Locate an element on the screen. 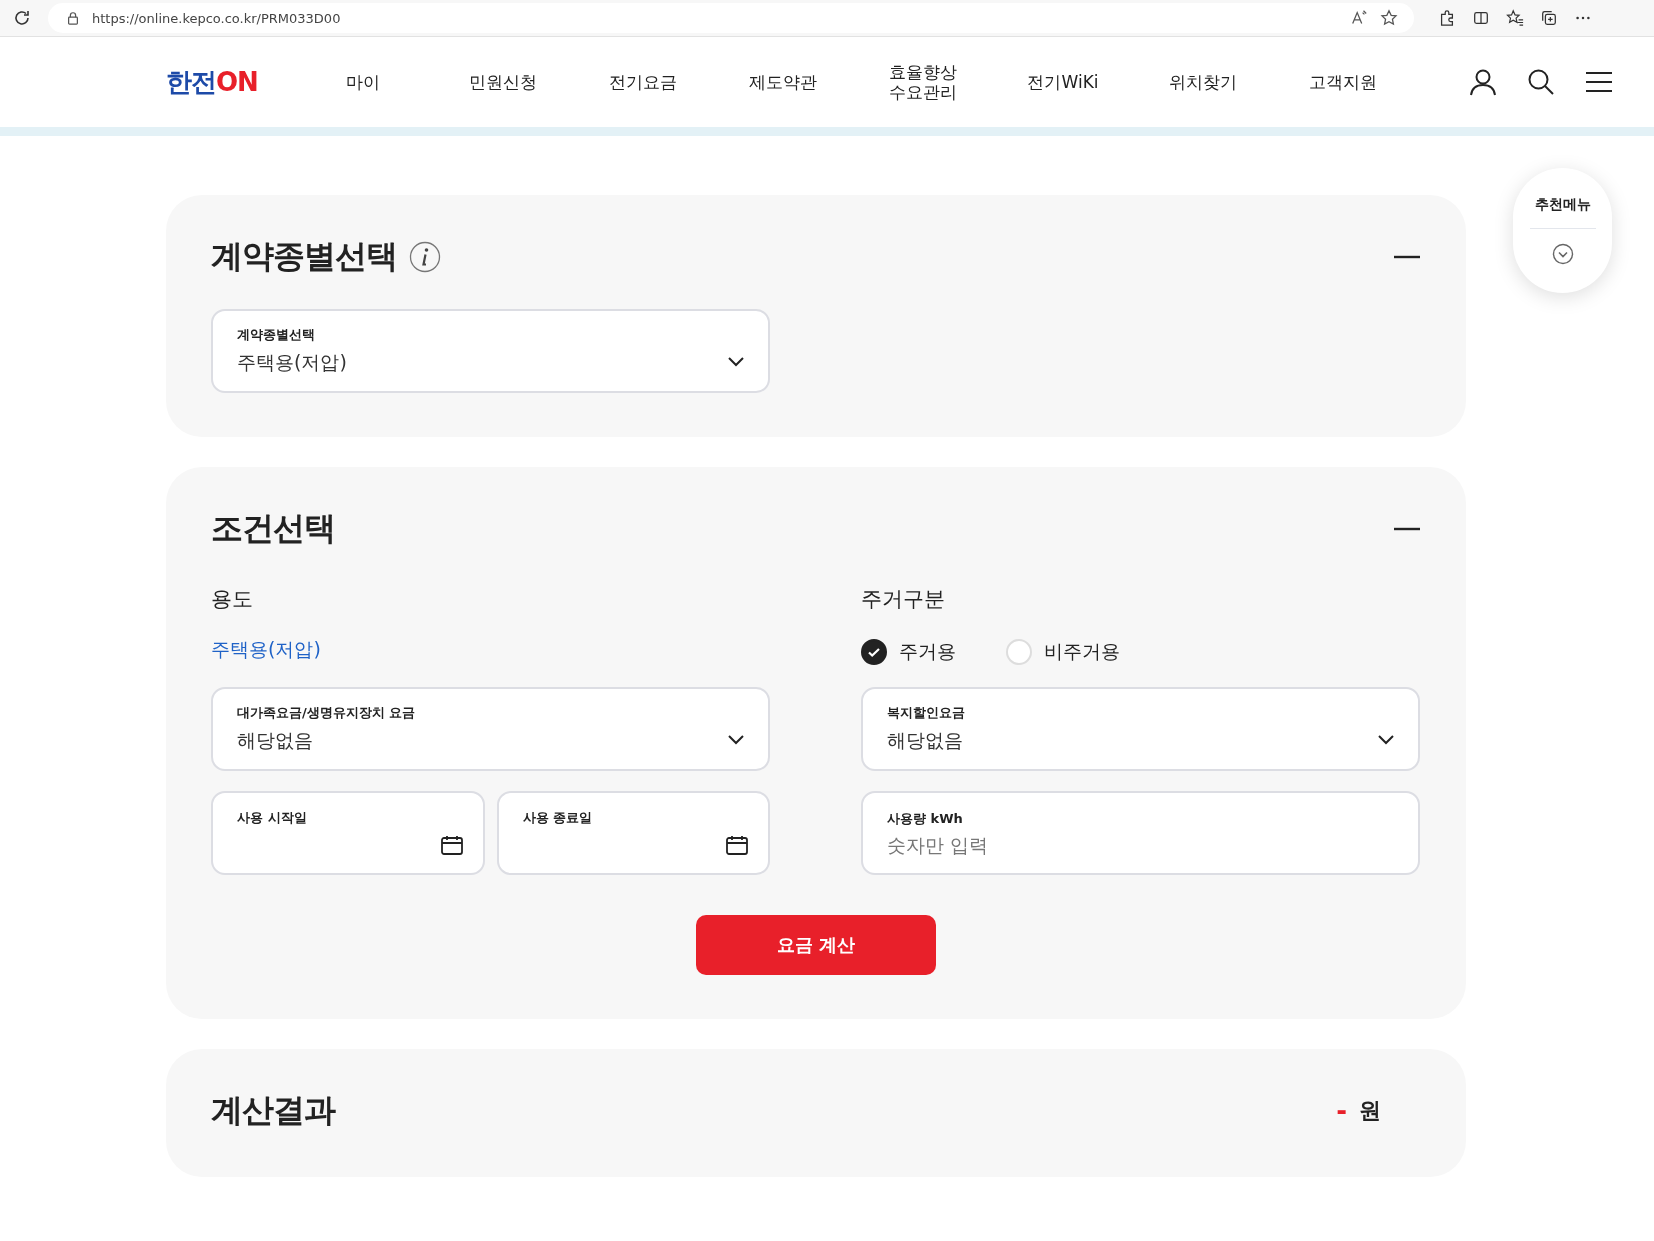 The width and height of the screenshot is (1654, 1241). radio-option: 비주거용 is located at coordinates (1063, 652).